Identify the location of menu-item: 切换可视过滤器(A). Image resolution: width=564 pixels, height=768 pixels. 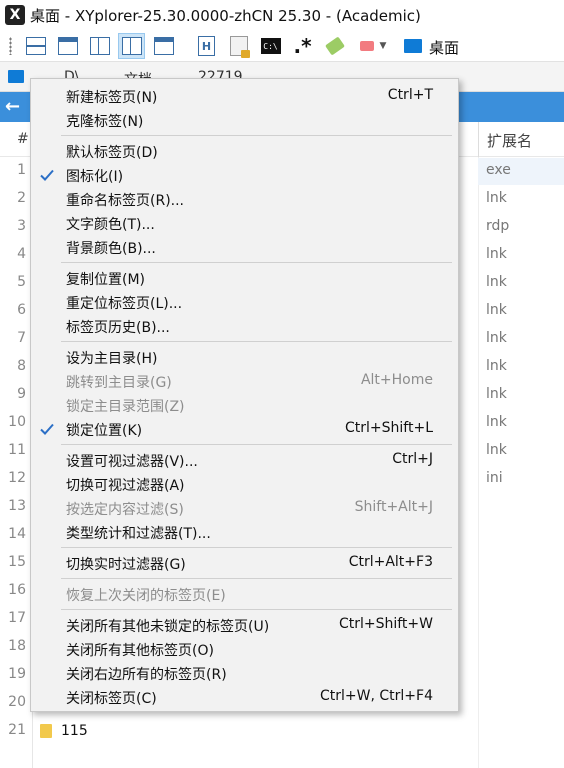
(244, 484).